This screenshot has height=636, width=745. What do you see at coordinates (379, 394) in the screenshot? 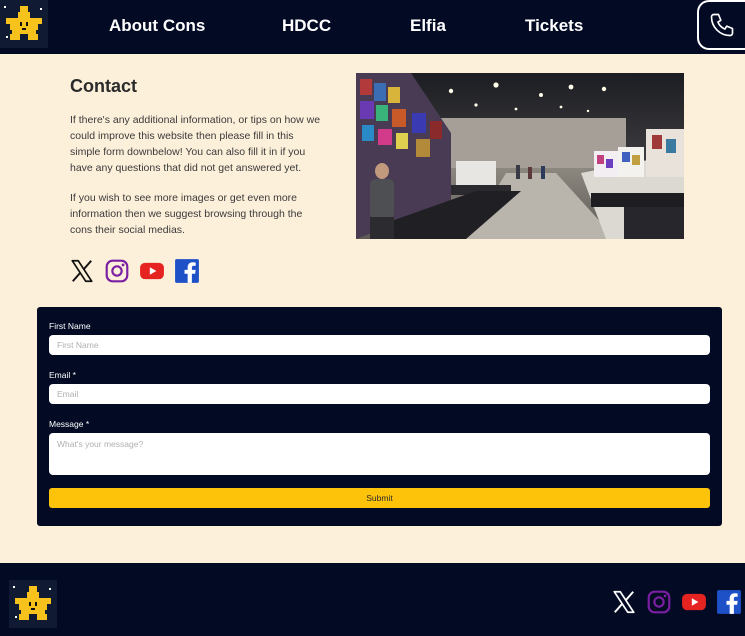
I see `email-input` at bounding box center [379, 394].